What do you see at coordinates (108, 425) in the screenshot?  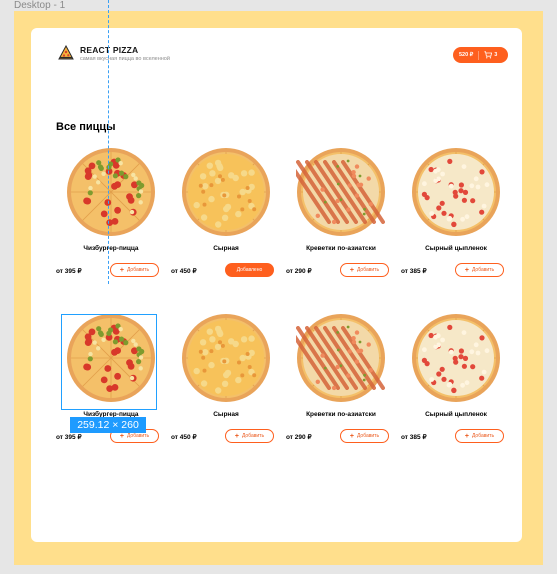 I see `dimension-label: 259.12 × 260` at bounding box center [108, 425].